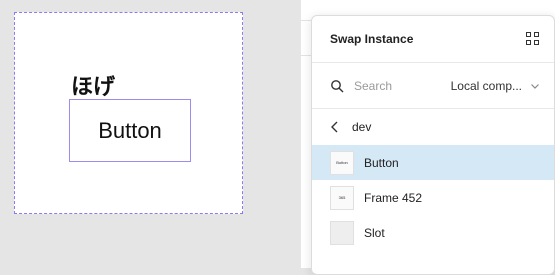  What do you see at coordinates (393, 197) in the screenshot?
I see `component-label: Frame 452` at bounding box center [393, 197].